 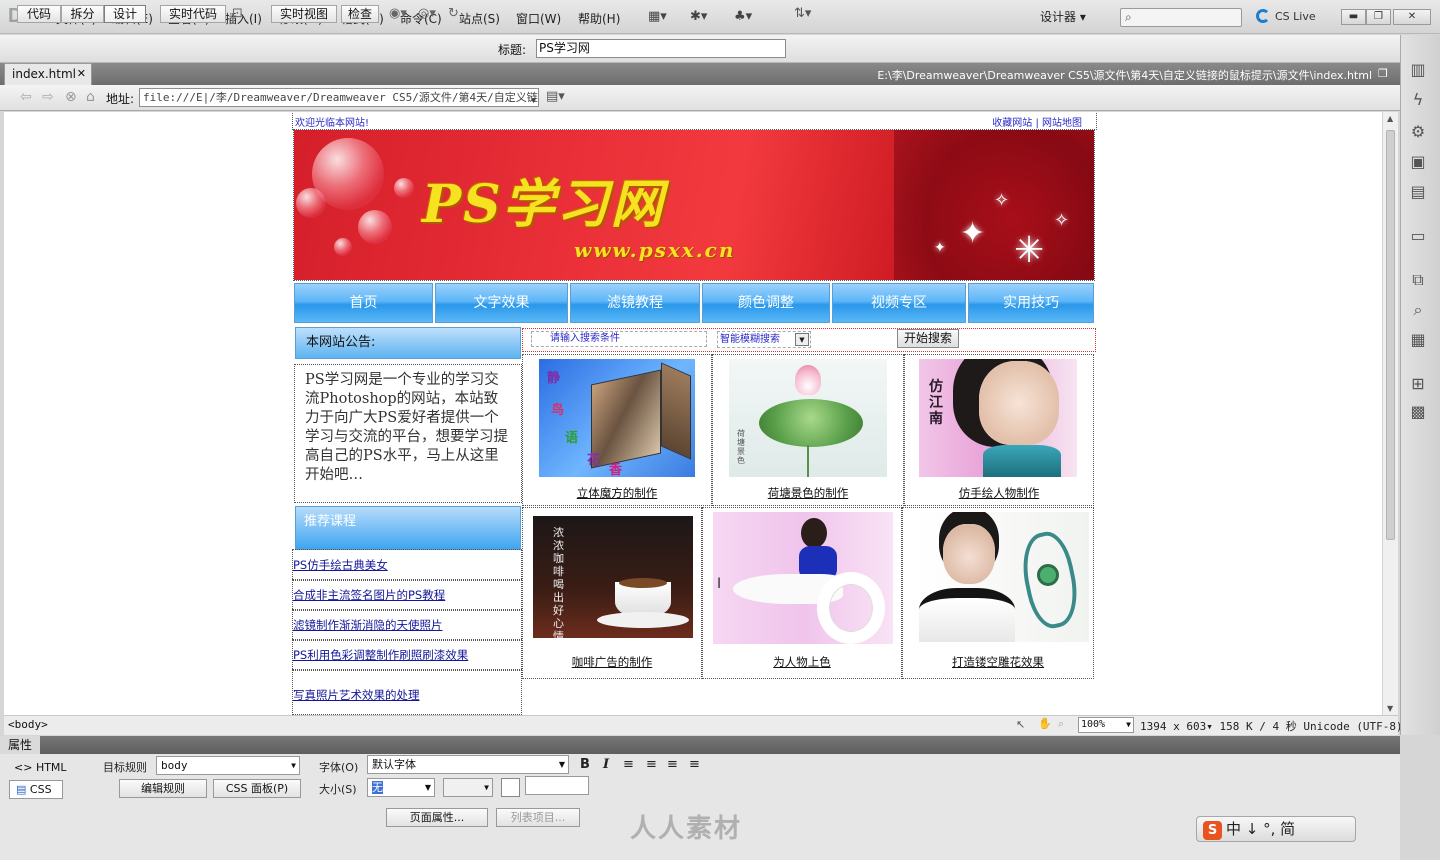 What do you see at coordinates (1181, 17) in the screenshot?
I see `help-search-input: ⌕` at bounding box center [1181, 17].